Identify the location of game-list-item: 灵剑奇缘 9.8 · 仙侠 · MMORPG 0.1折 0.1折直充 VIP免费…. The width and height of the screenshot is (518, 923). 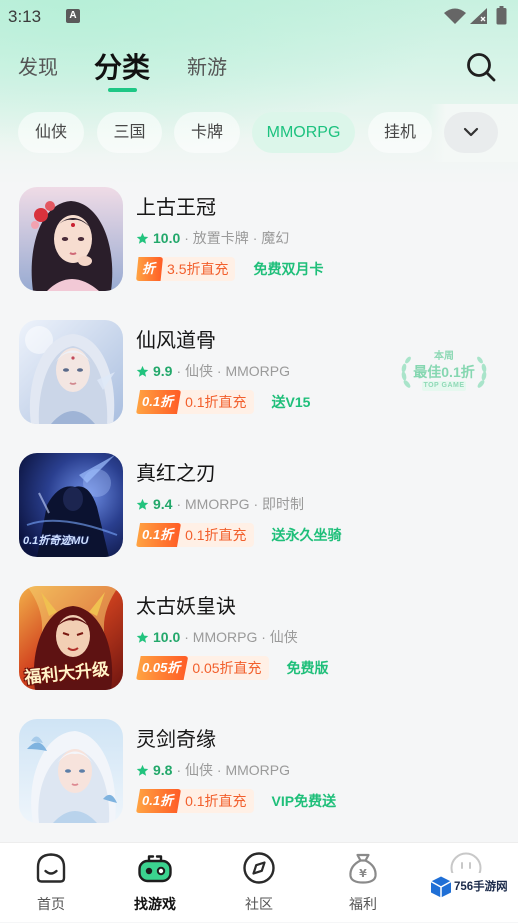
(259, 779).